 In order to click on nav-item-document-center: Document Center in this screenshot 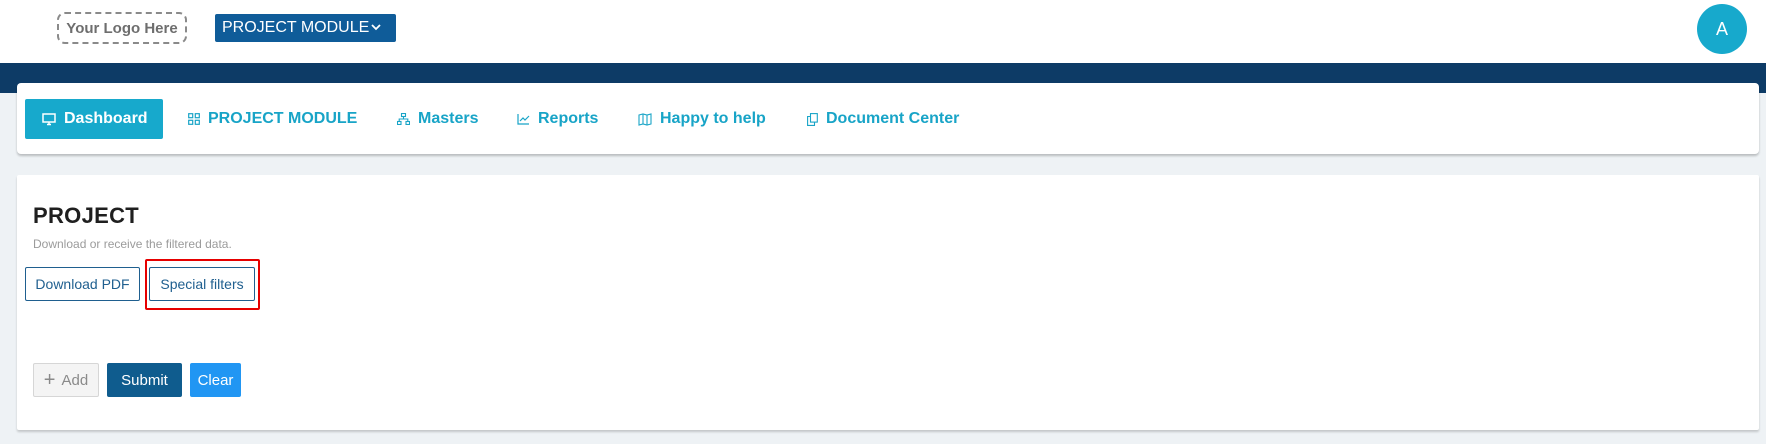, I will do `click(883, 119)`.